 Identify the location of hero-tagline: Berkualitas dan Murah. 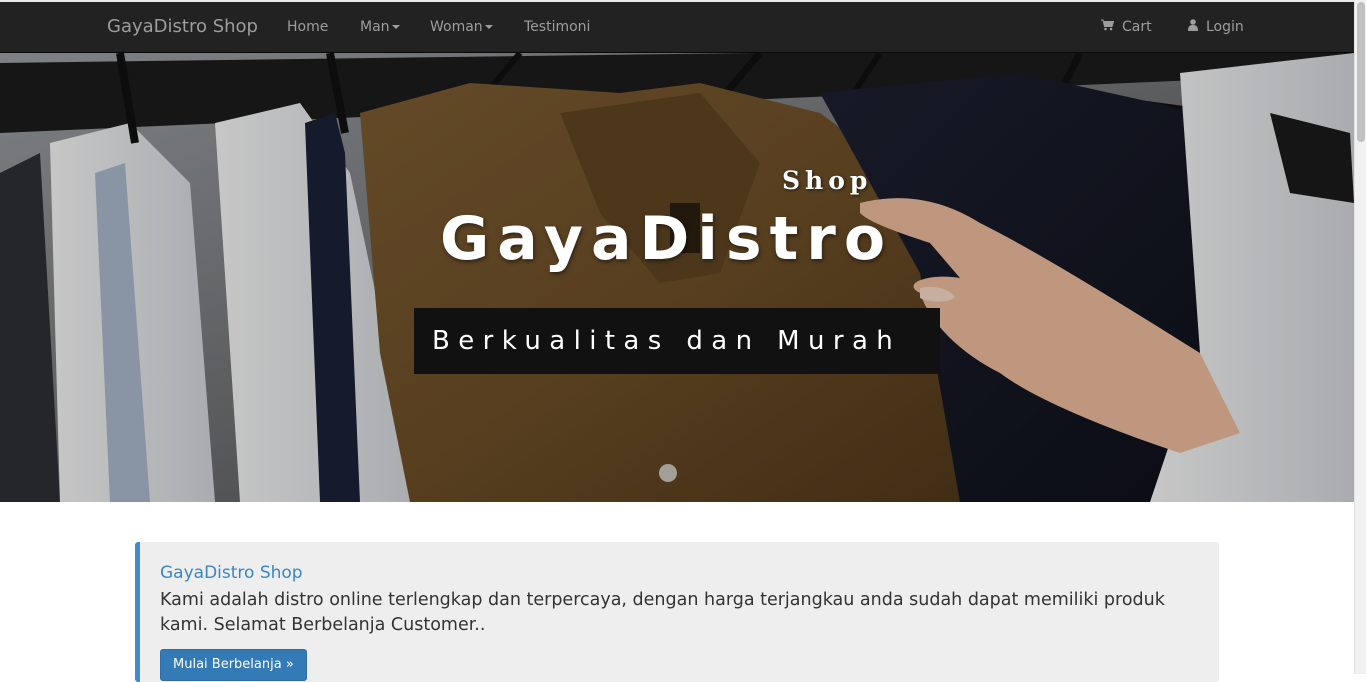
(677, 341).